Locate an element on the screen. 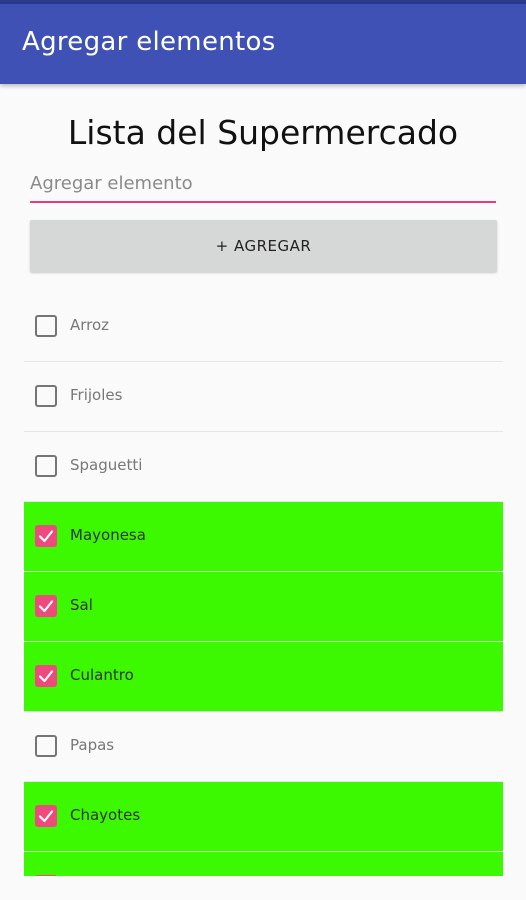  app-bar-title: Agregar elementos is located at coordinates (149, 42).